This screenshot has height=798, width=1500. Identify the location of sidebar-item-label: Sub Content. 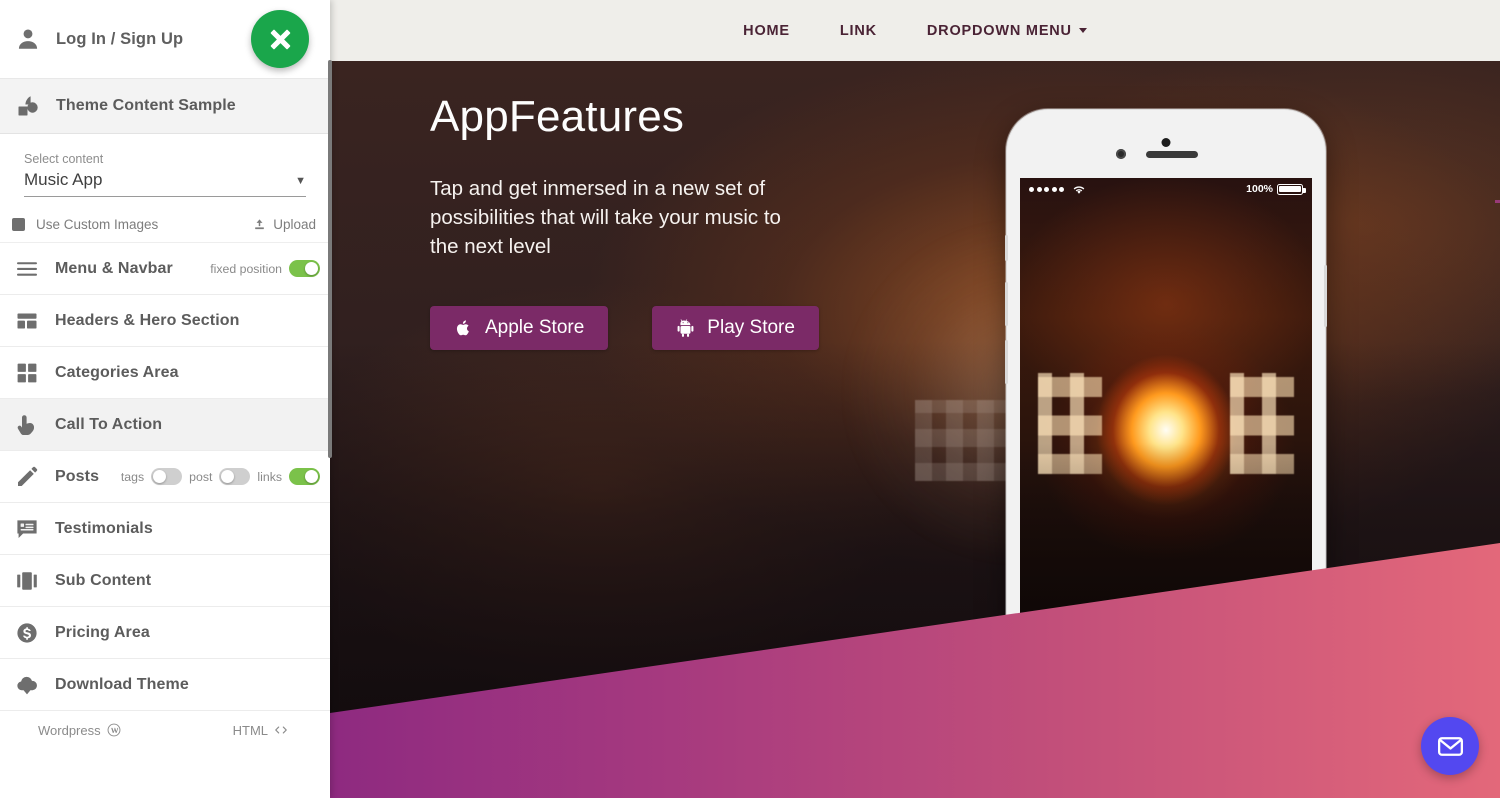
(103, 580).